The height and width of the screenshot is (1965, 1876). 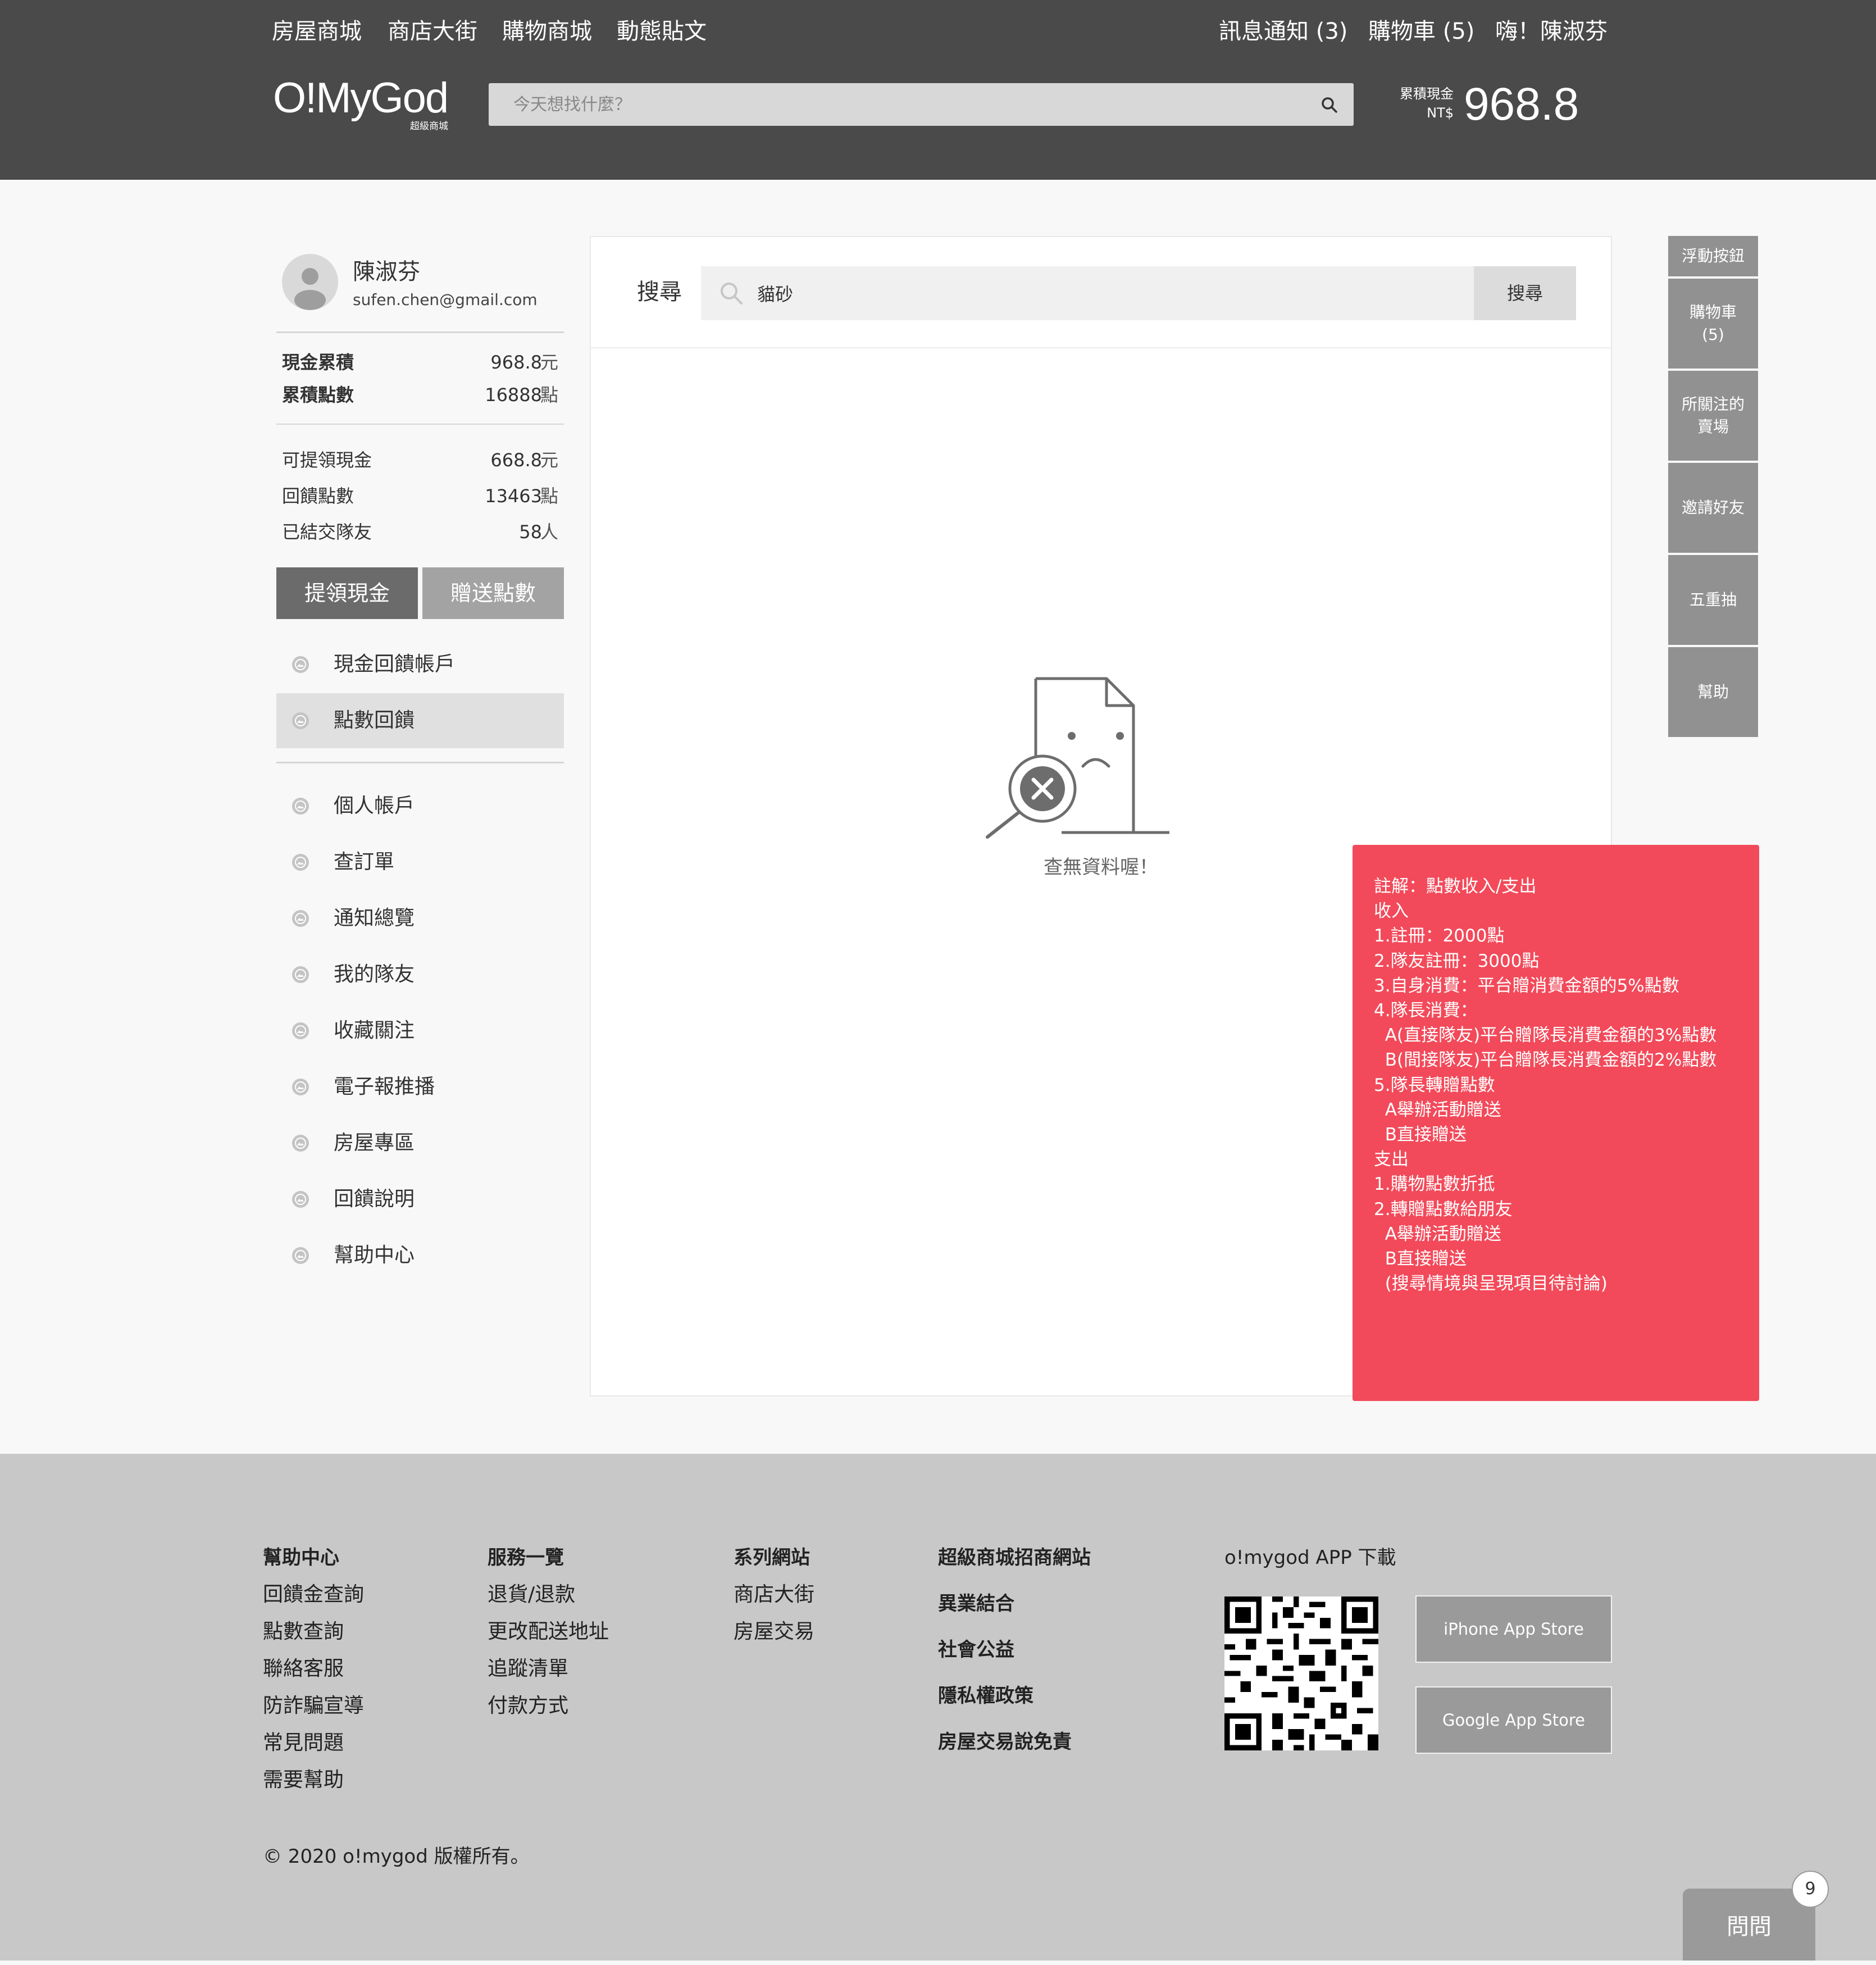 I want to click on nav-greeting: 嗨！陳淑芬, so click(x=1551, y=31).